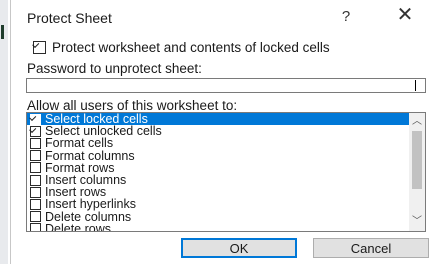 Image resolution: width=430 pixels, height=264 pixels. What do you see at coordinates (226, 85) in the screenshot?
I see `password-input` at bounding box center [226, 85].